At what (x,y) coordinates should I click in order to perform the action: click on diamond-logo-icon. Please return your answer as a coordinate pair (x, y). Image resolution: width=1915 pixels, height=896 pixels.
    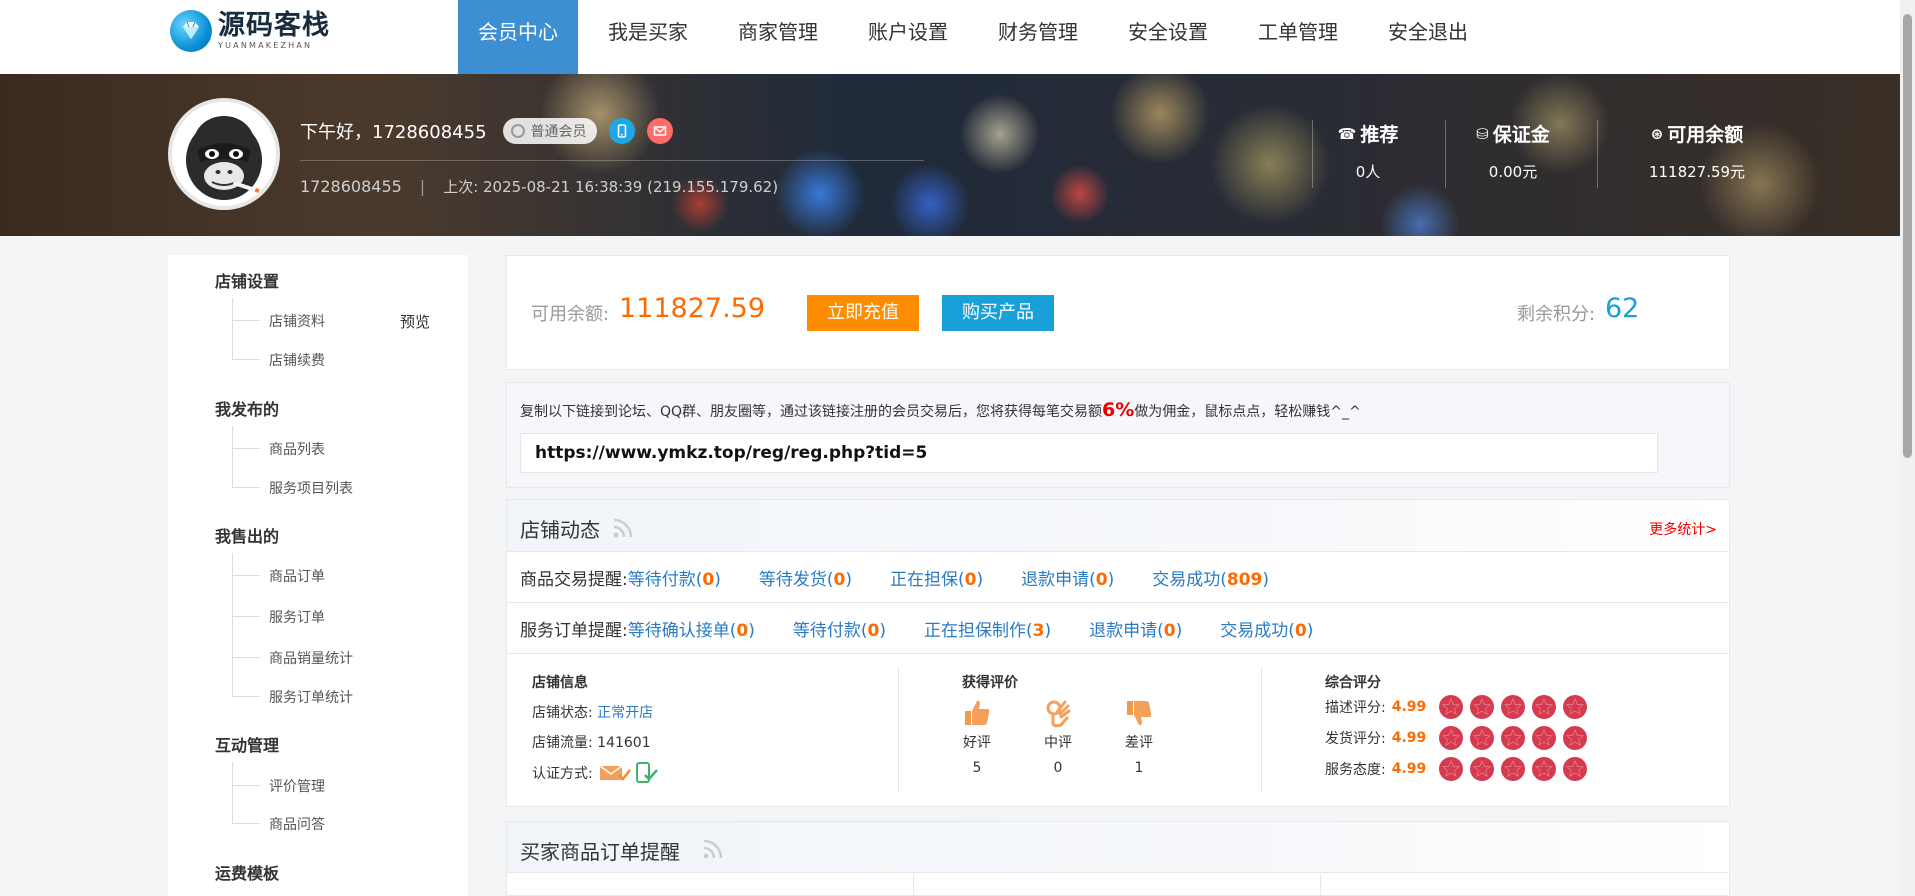
    Looking at the image, I should click on (191, 31).